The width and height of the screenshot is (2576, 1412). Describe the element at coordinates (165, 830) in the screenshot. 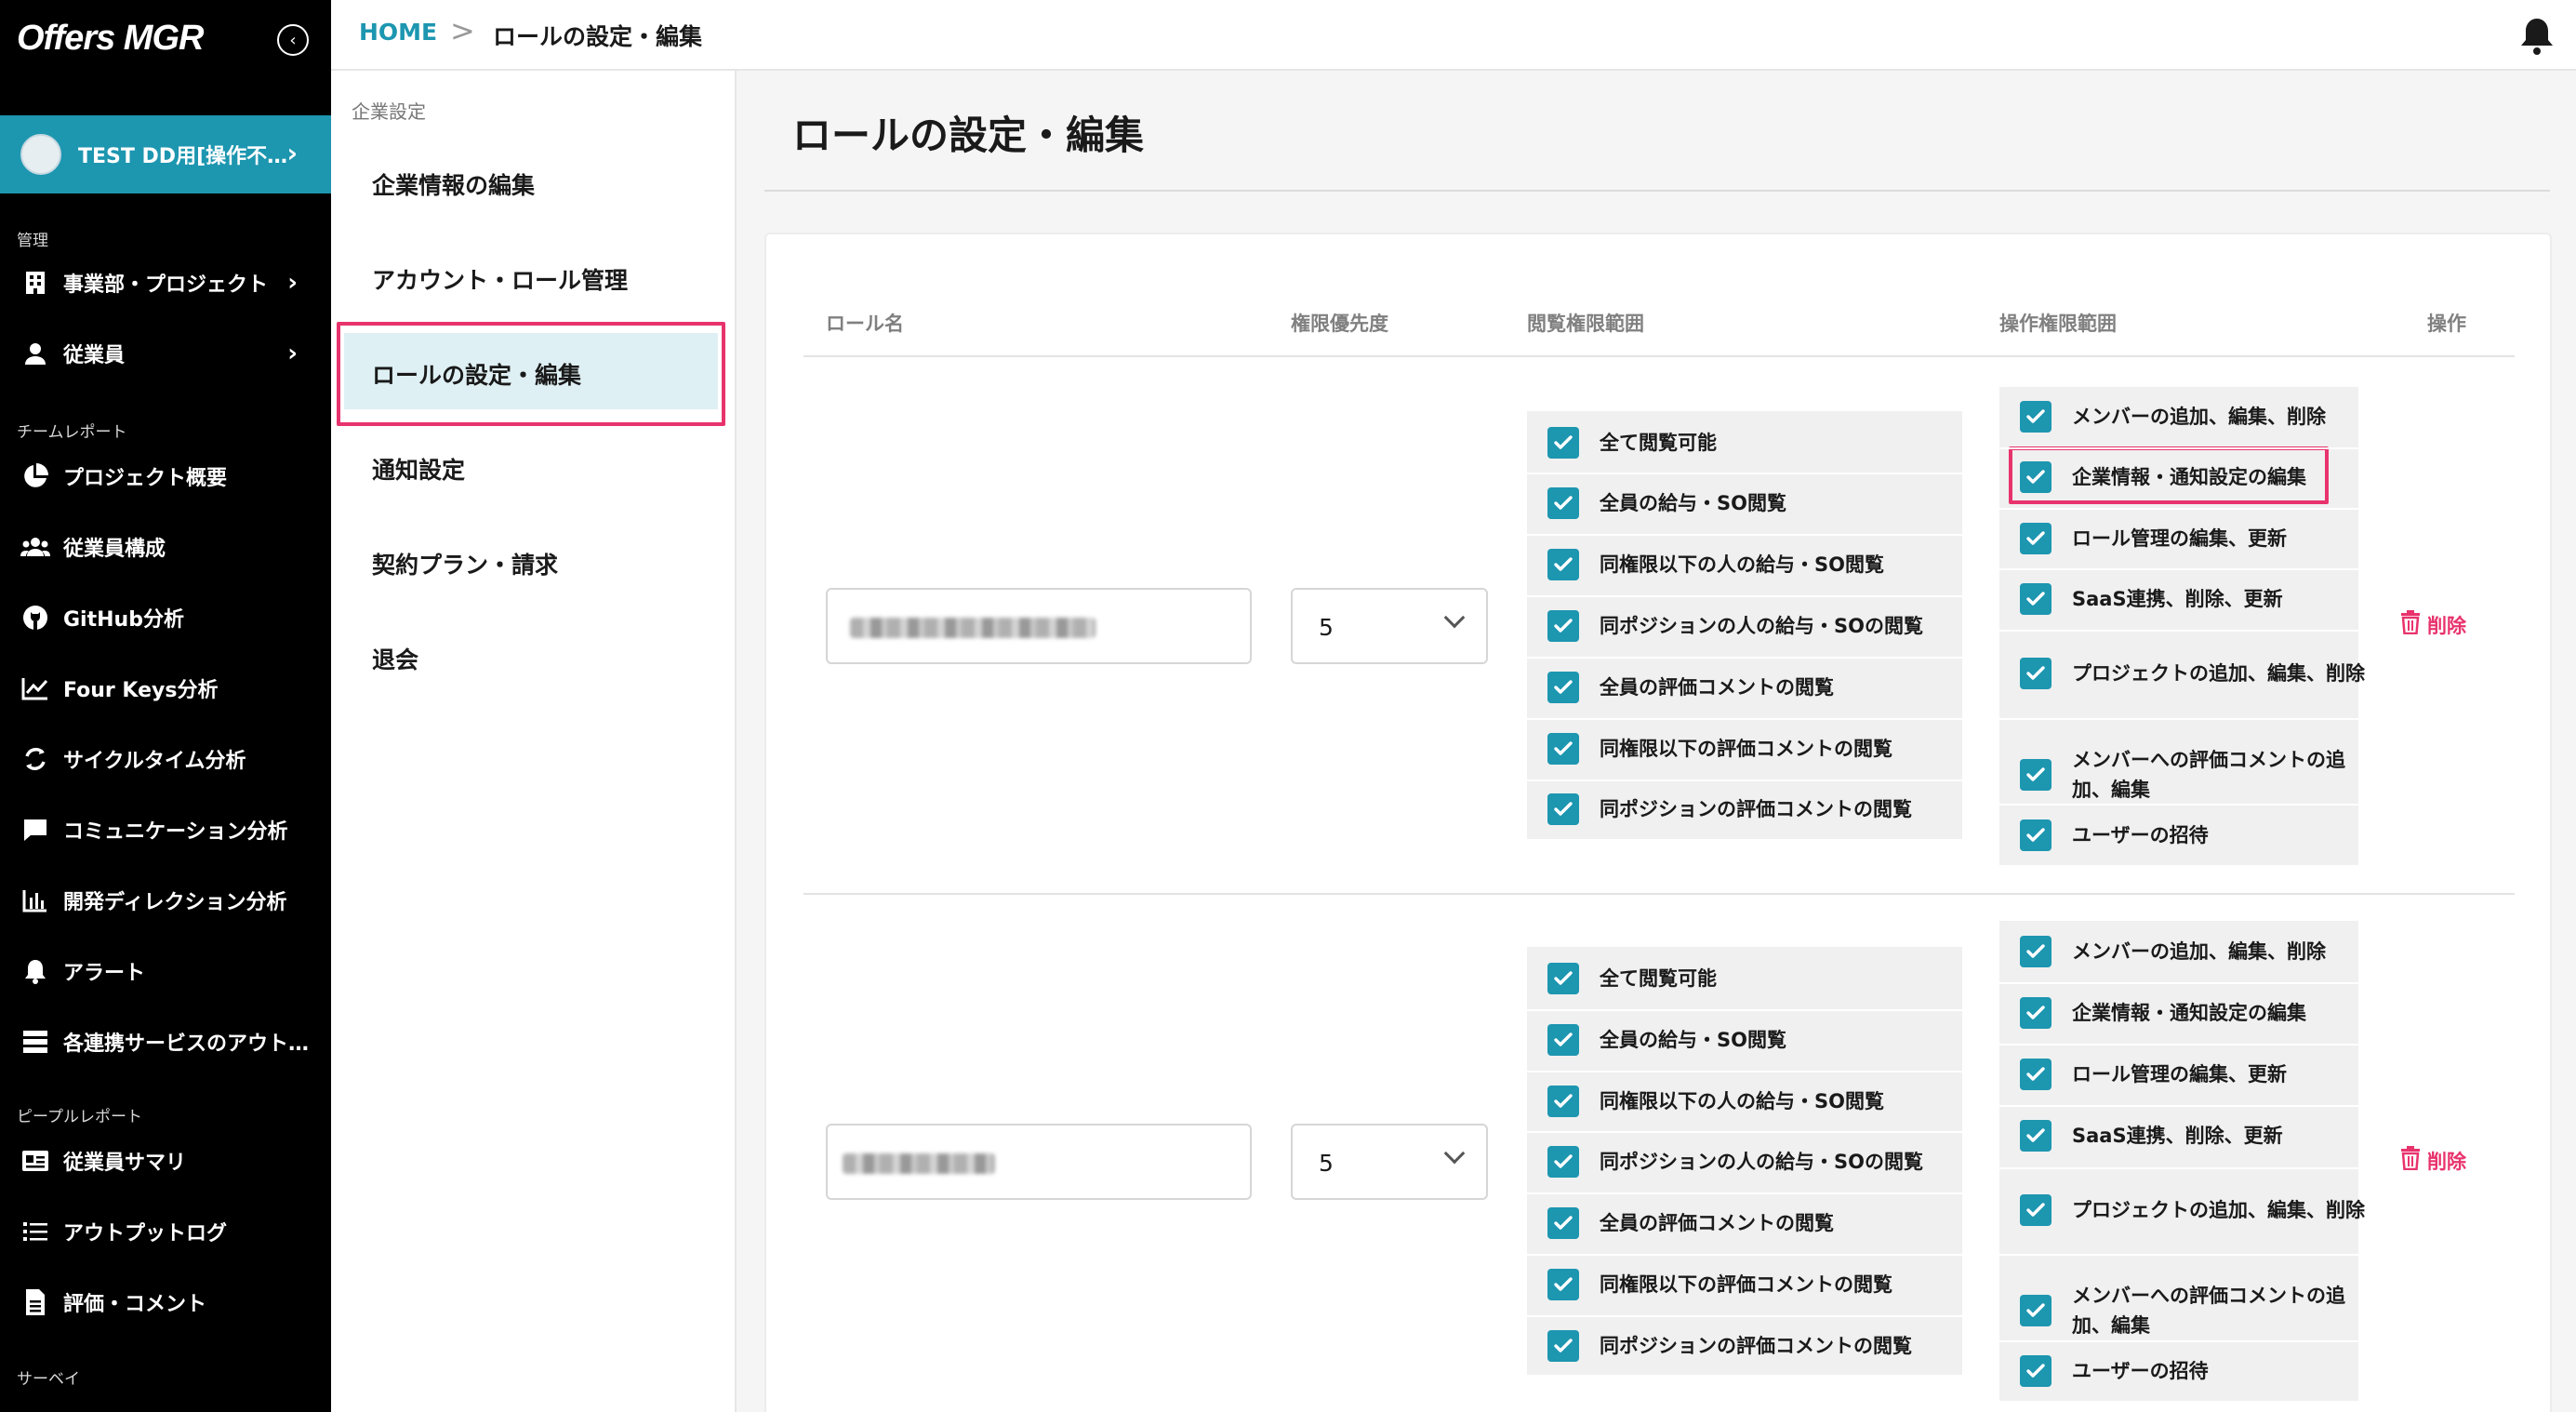

I see `sidebar-item-communication: コミュニケーション分析` at that location.